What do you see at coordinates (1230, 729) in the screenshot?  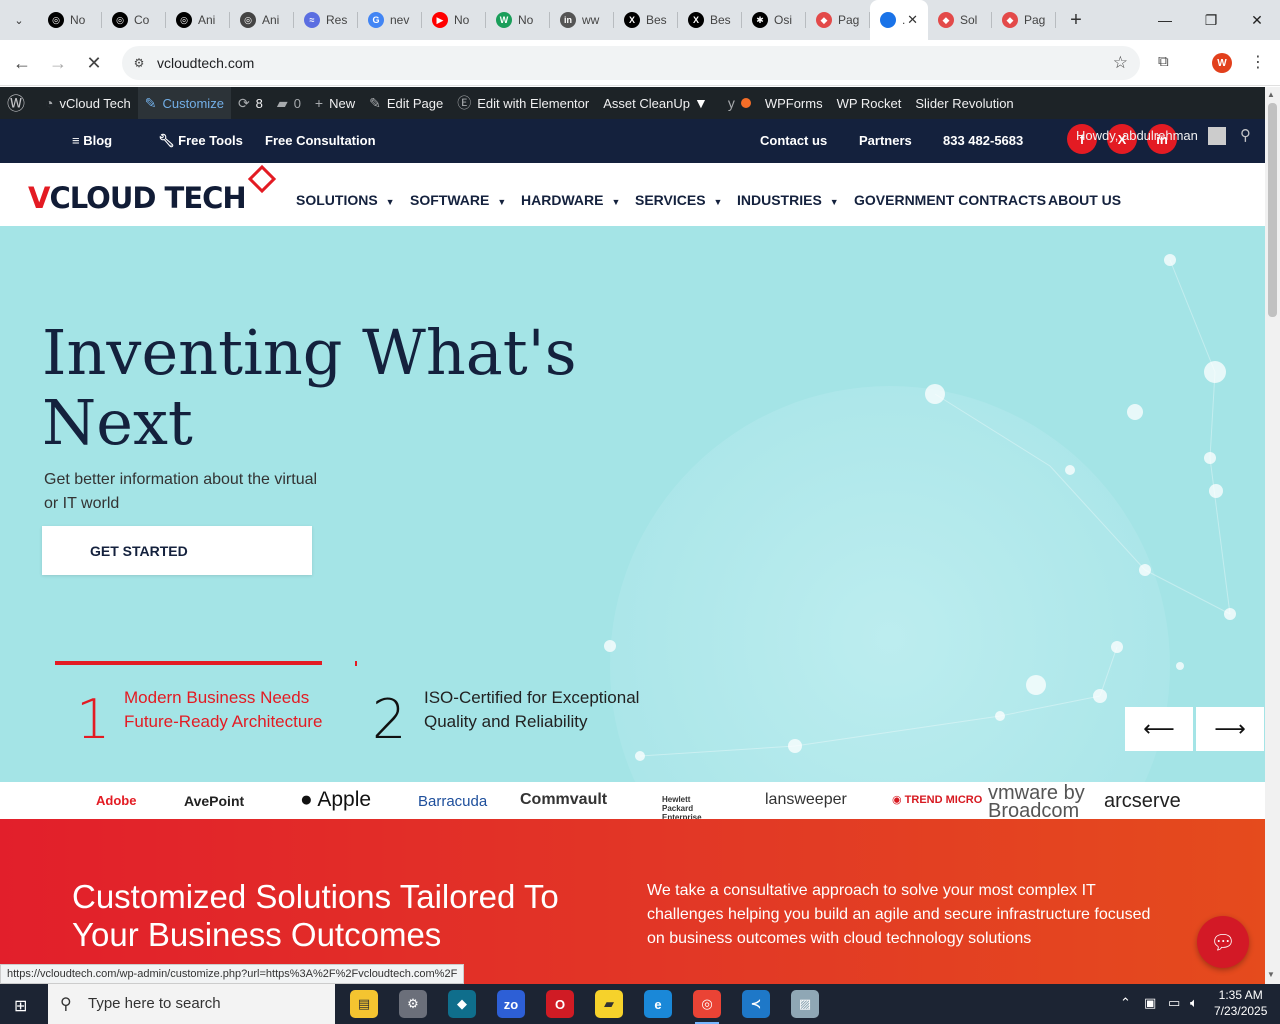 I see `next-slide-arrow-icon: ⟶` at bounding box center [1230, 729].